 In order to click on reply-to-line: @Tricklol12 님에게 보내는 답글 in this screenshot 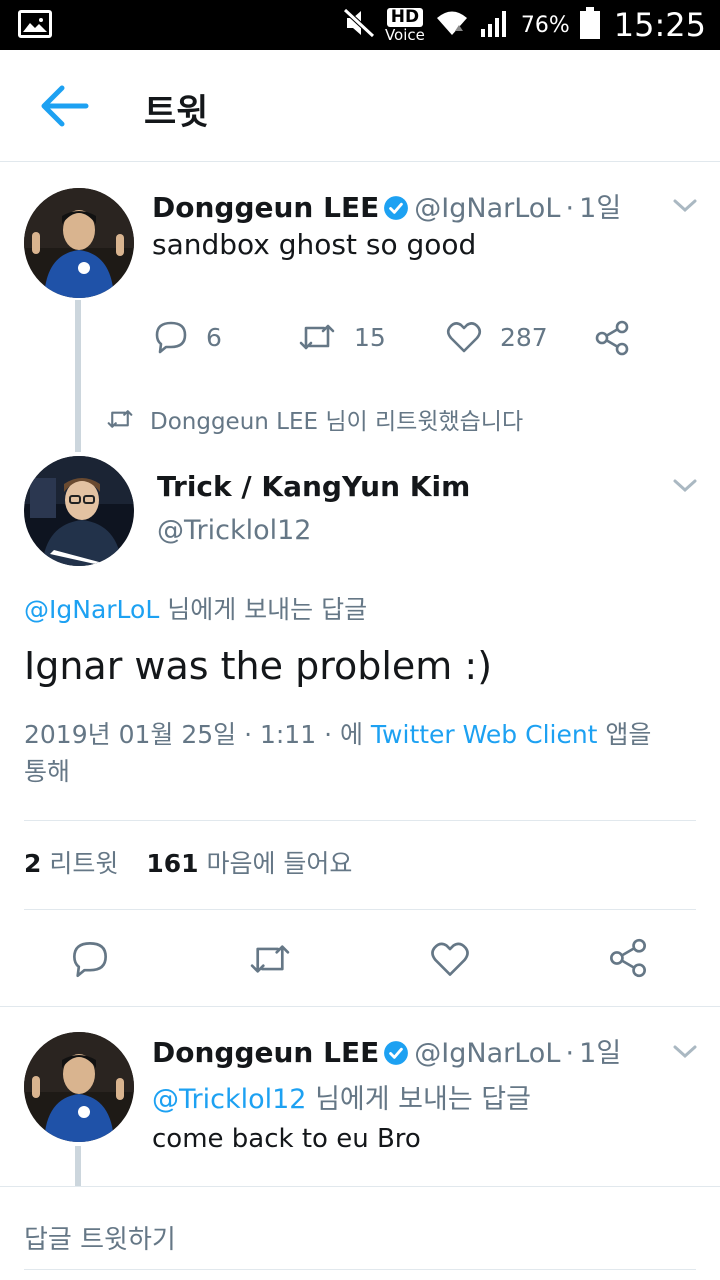, I will do `click(341, 1096)`.